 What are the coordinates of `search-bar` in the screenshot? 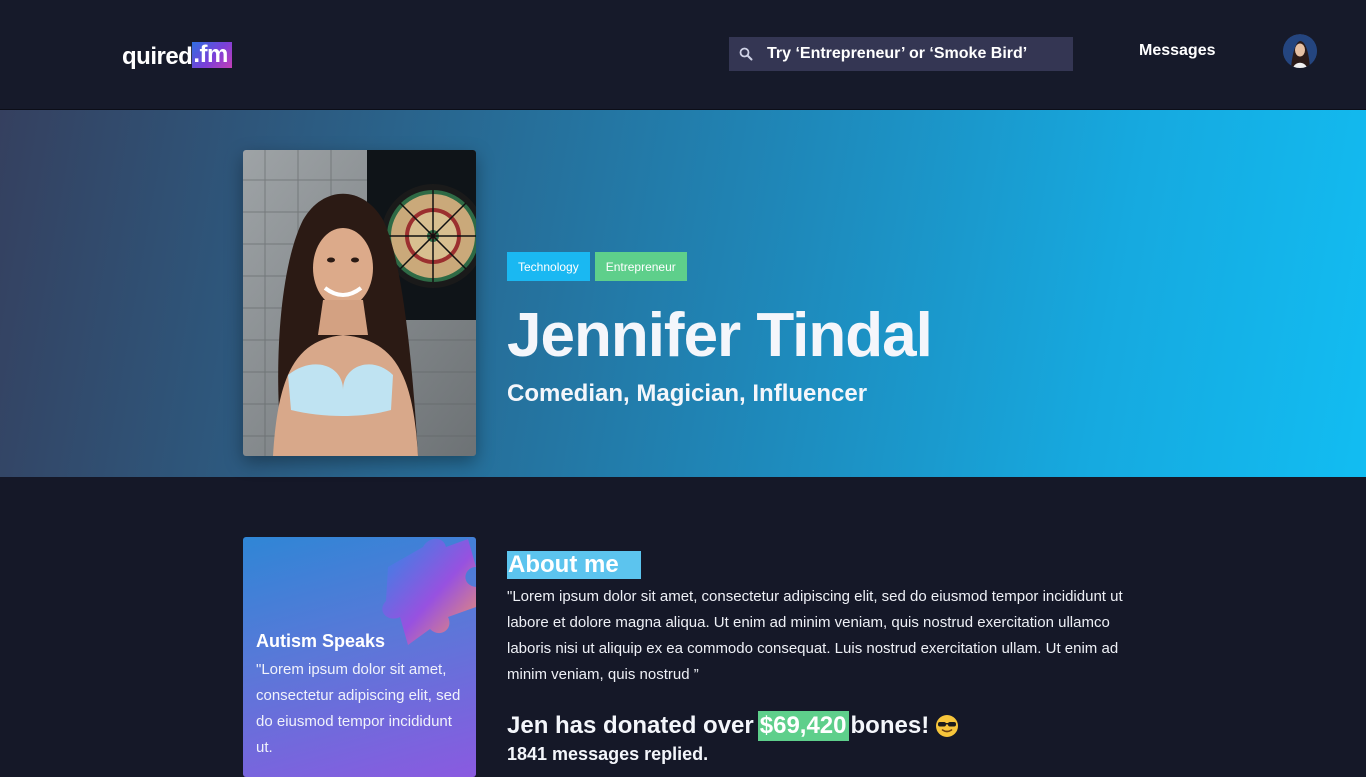 It's located at (901, 54).